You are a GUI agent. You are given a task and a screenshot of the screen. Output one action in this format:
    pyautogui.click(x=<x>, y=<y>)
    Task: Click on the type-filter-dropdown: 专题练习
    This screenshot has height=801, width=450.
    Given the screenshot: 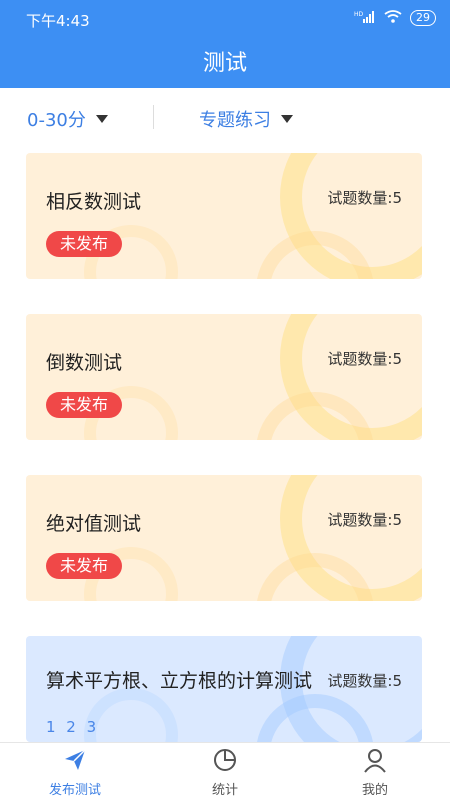 What is the action you would take?
    pyautogui.click(x=246, y=119)
    